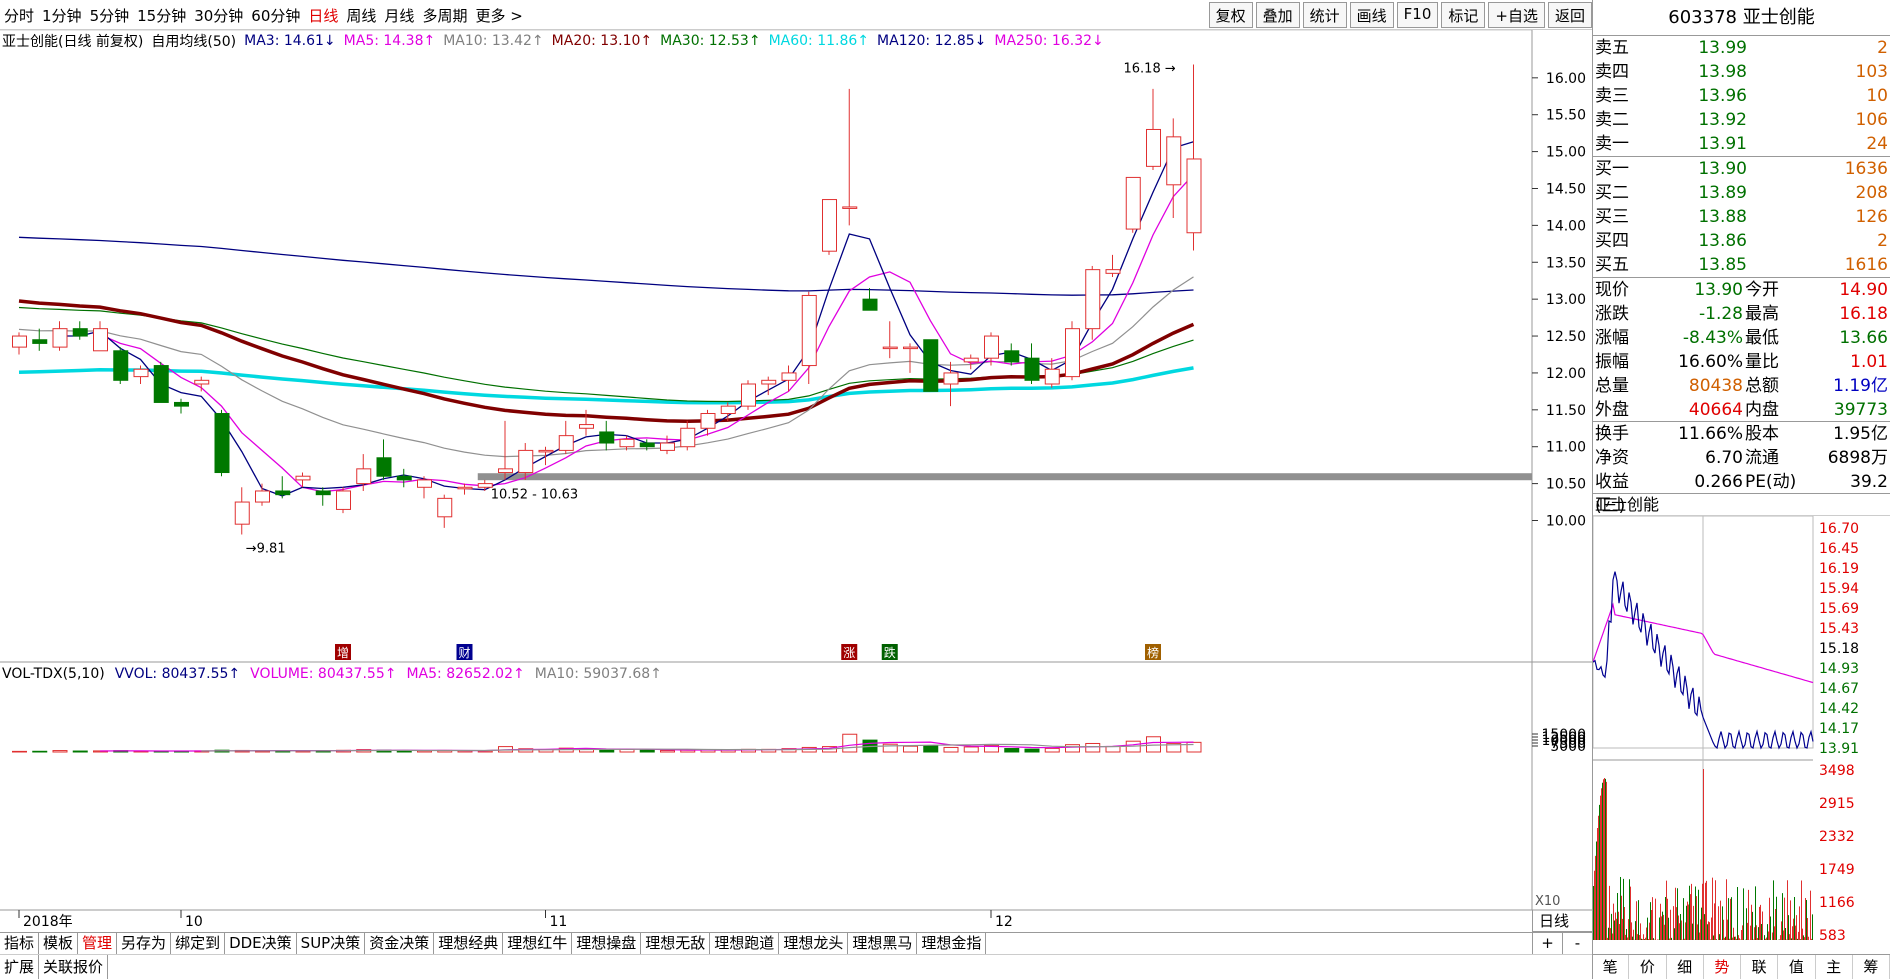 This screenshot has width=1890, height=979. What do you see at coordinates (1741, 96) in the screenshot?
I see `ask-level-3: 卖三 13.96 10` at bounding box center [1741, 96].